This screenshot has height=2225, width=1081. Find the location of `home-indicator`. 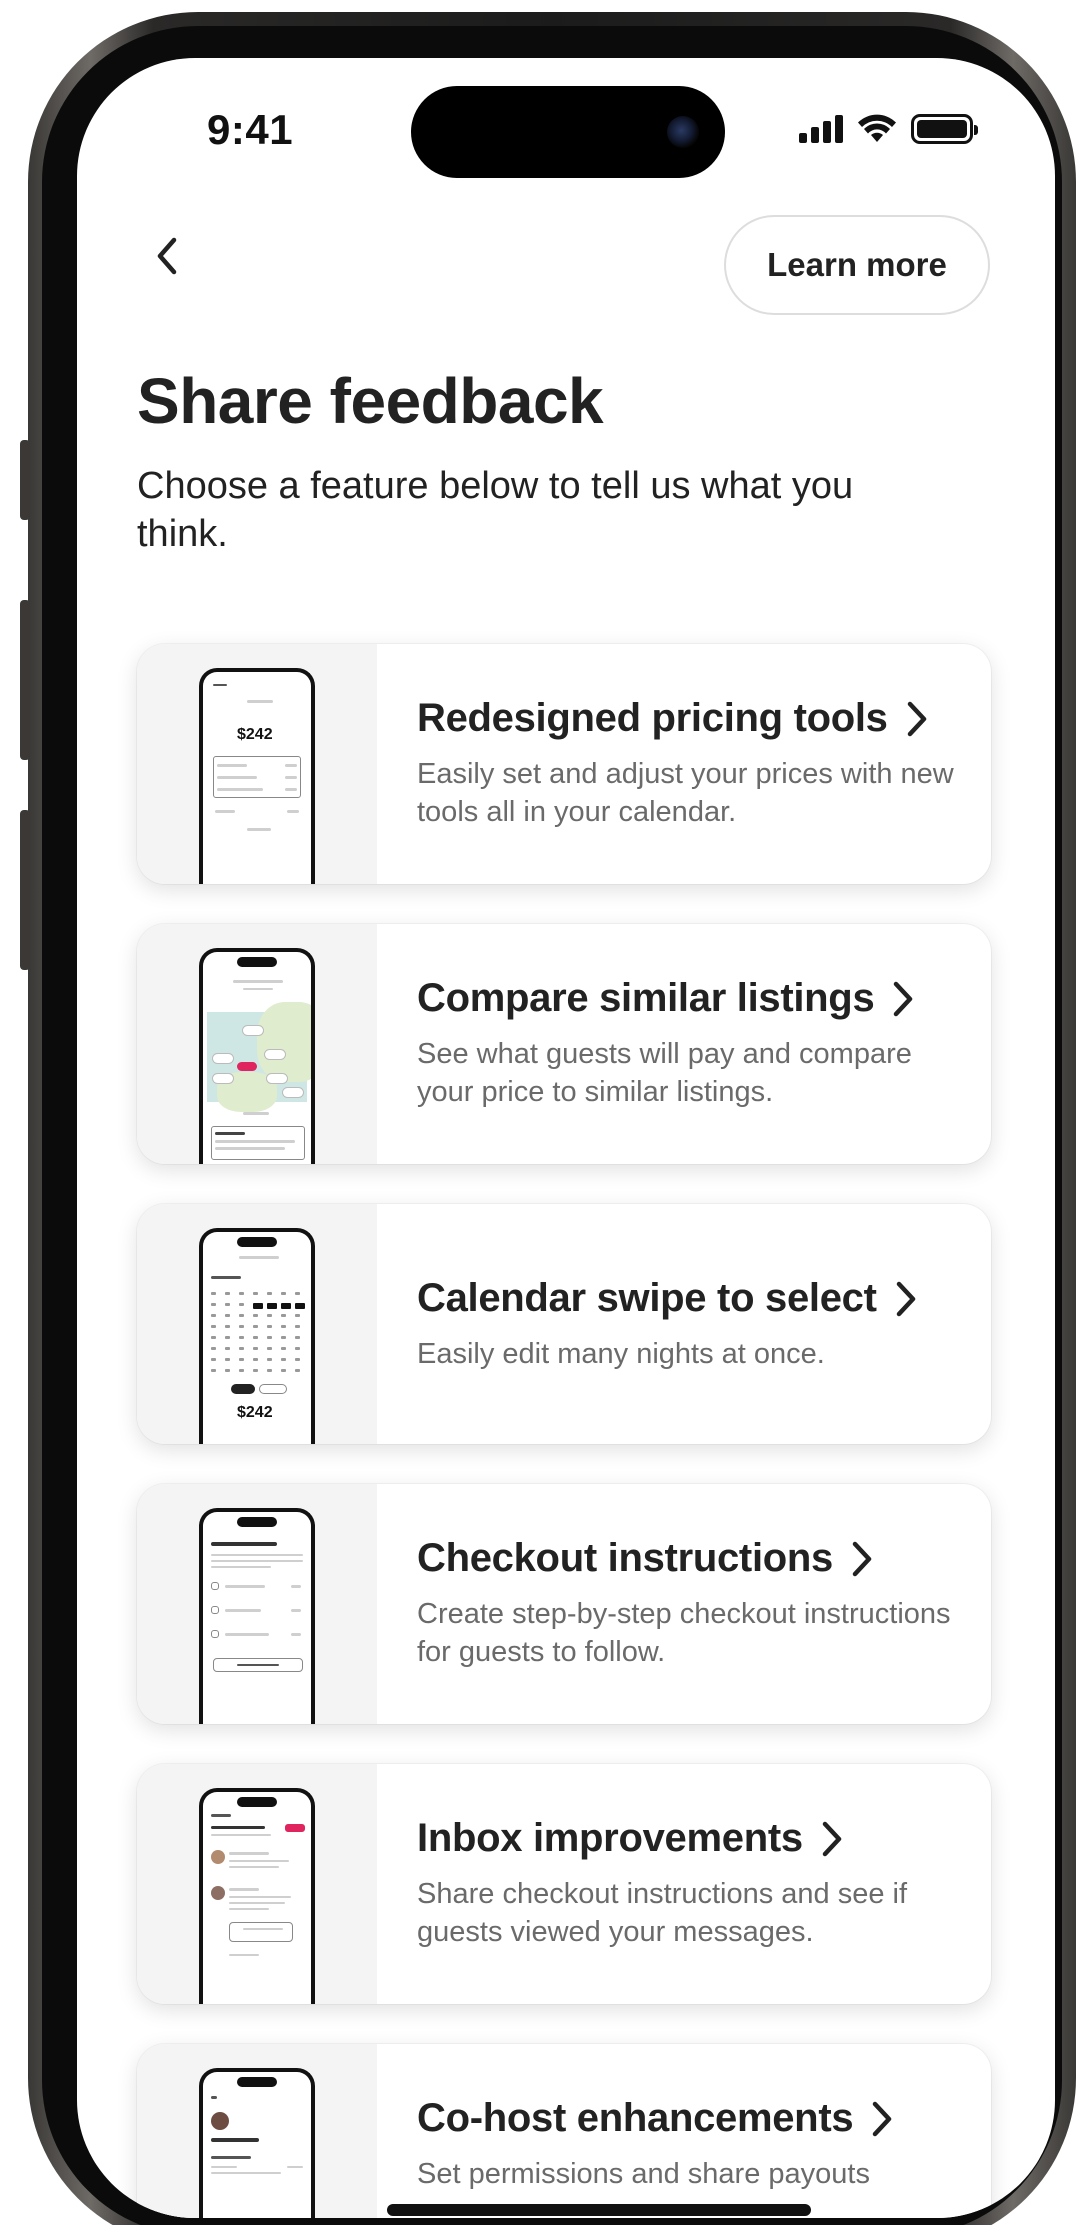

home-indicator is located at coordinates (599, 2210).